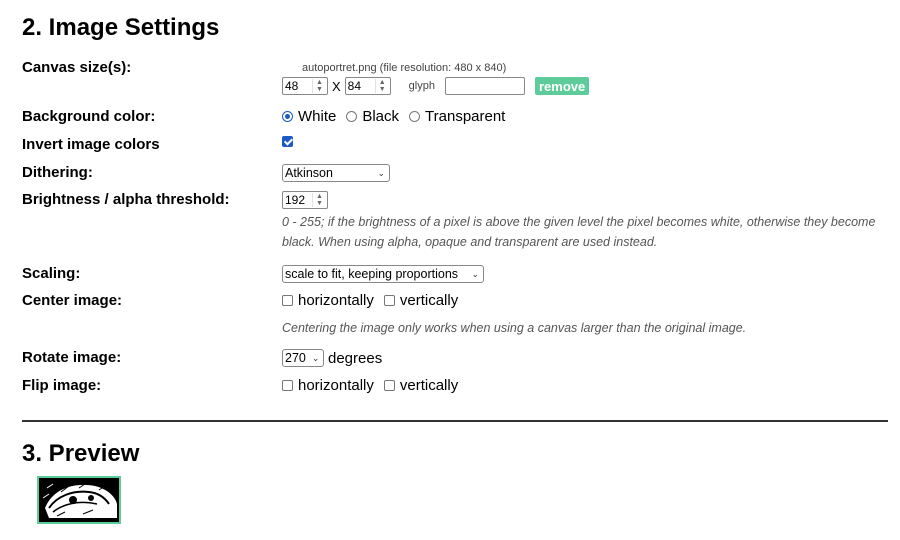  What do you see at coordinates (126, 199) in the screenshot?
I see `threshold-label: Brightness / alpha threshold:` at bounding box center [126, 199].